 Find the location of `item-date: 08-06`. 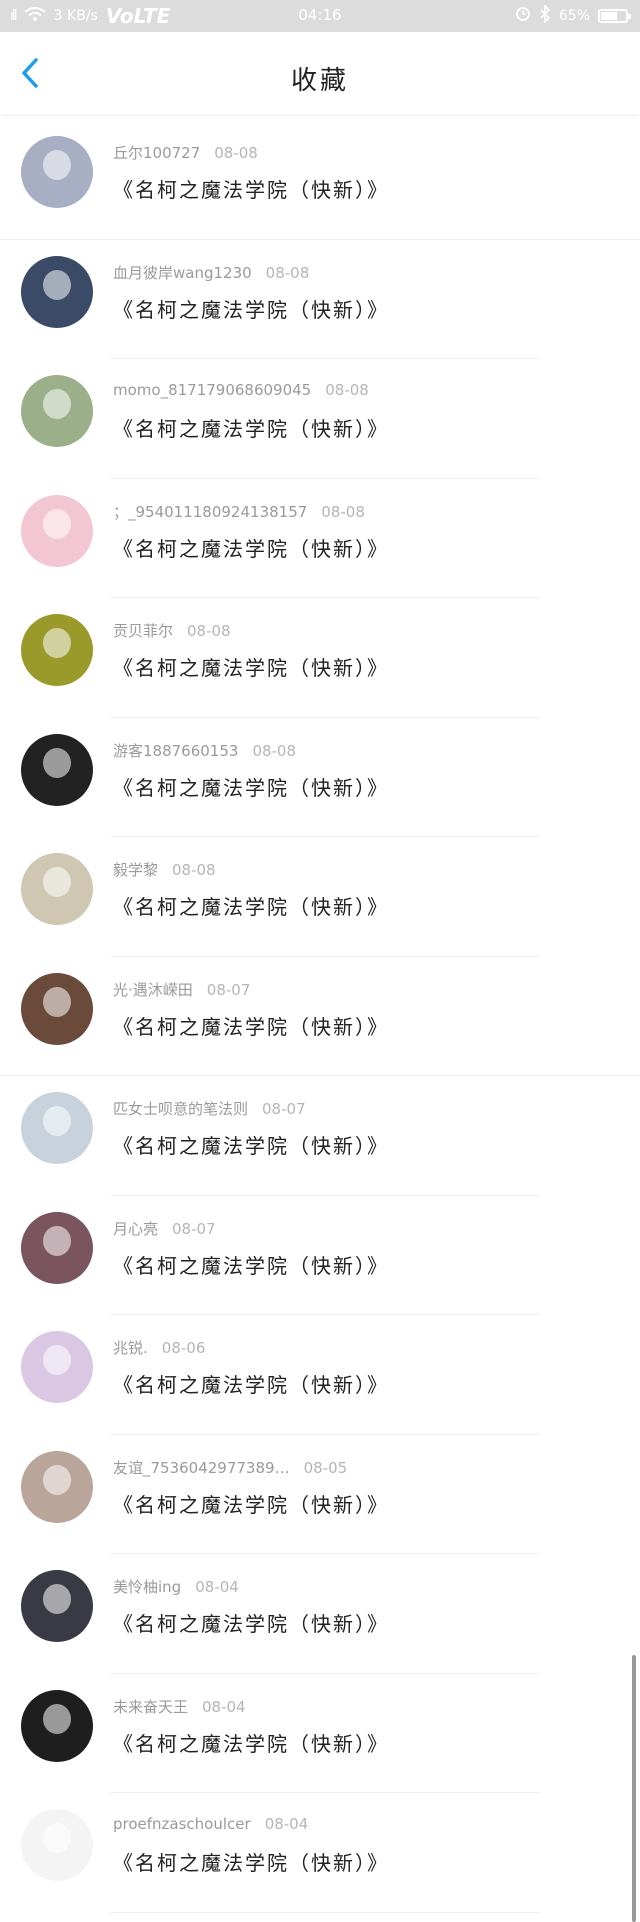

item-date: 08-06 is located at coordinates (183, 1348).